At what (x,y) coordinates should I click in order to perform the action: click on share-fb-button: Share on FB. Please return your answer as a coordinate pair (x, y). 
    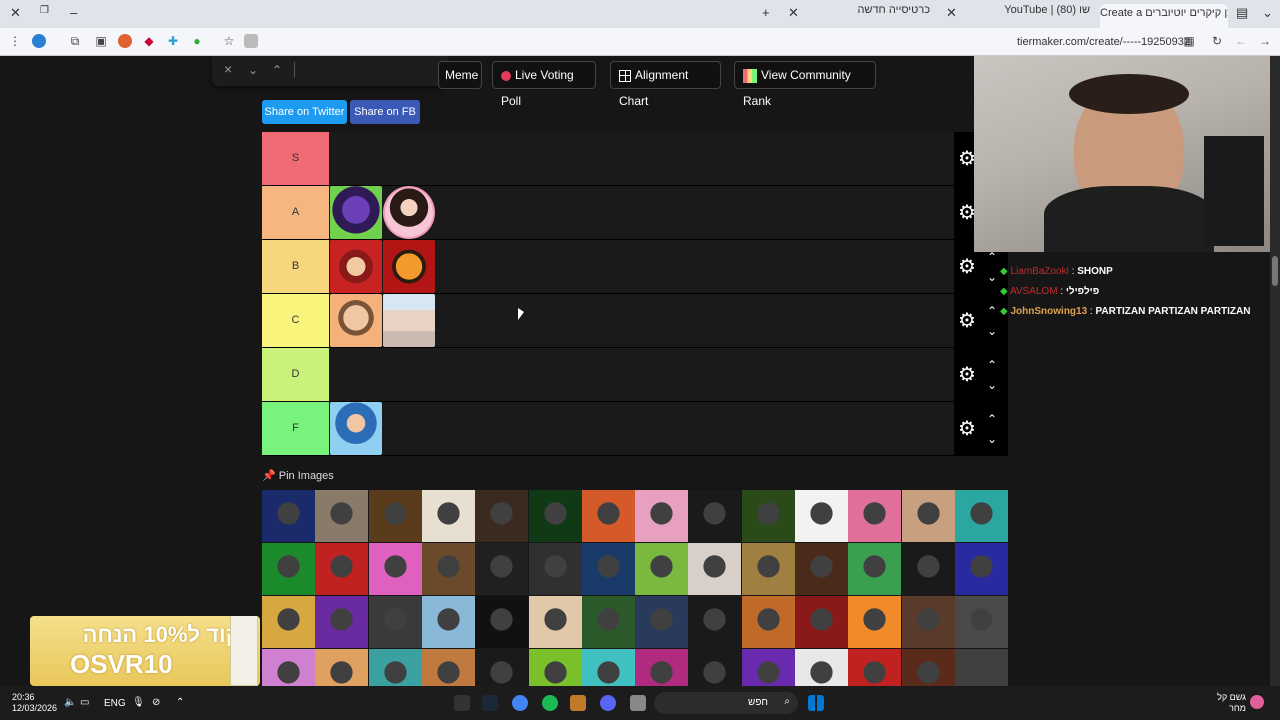
    Looking at the image, I should click on (385, 112).